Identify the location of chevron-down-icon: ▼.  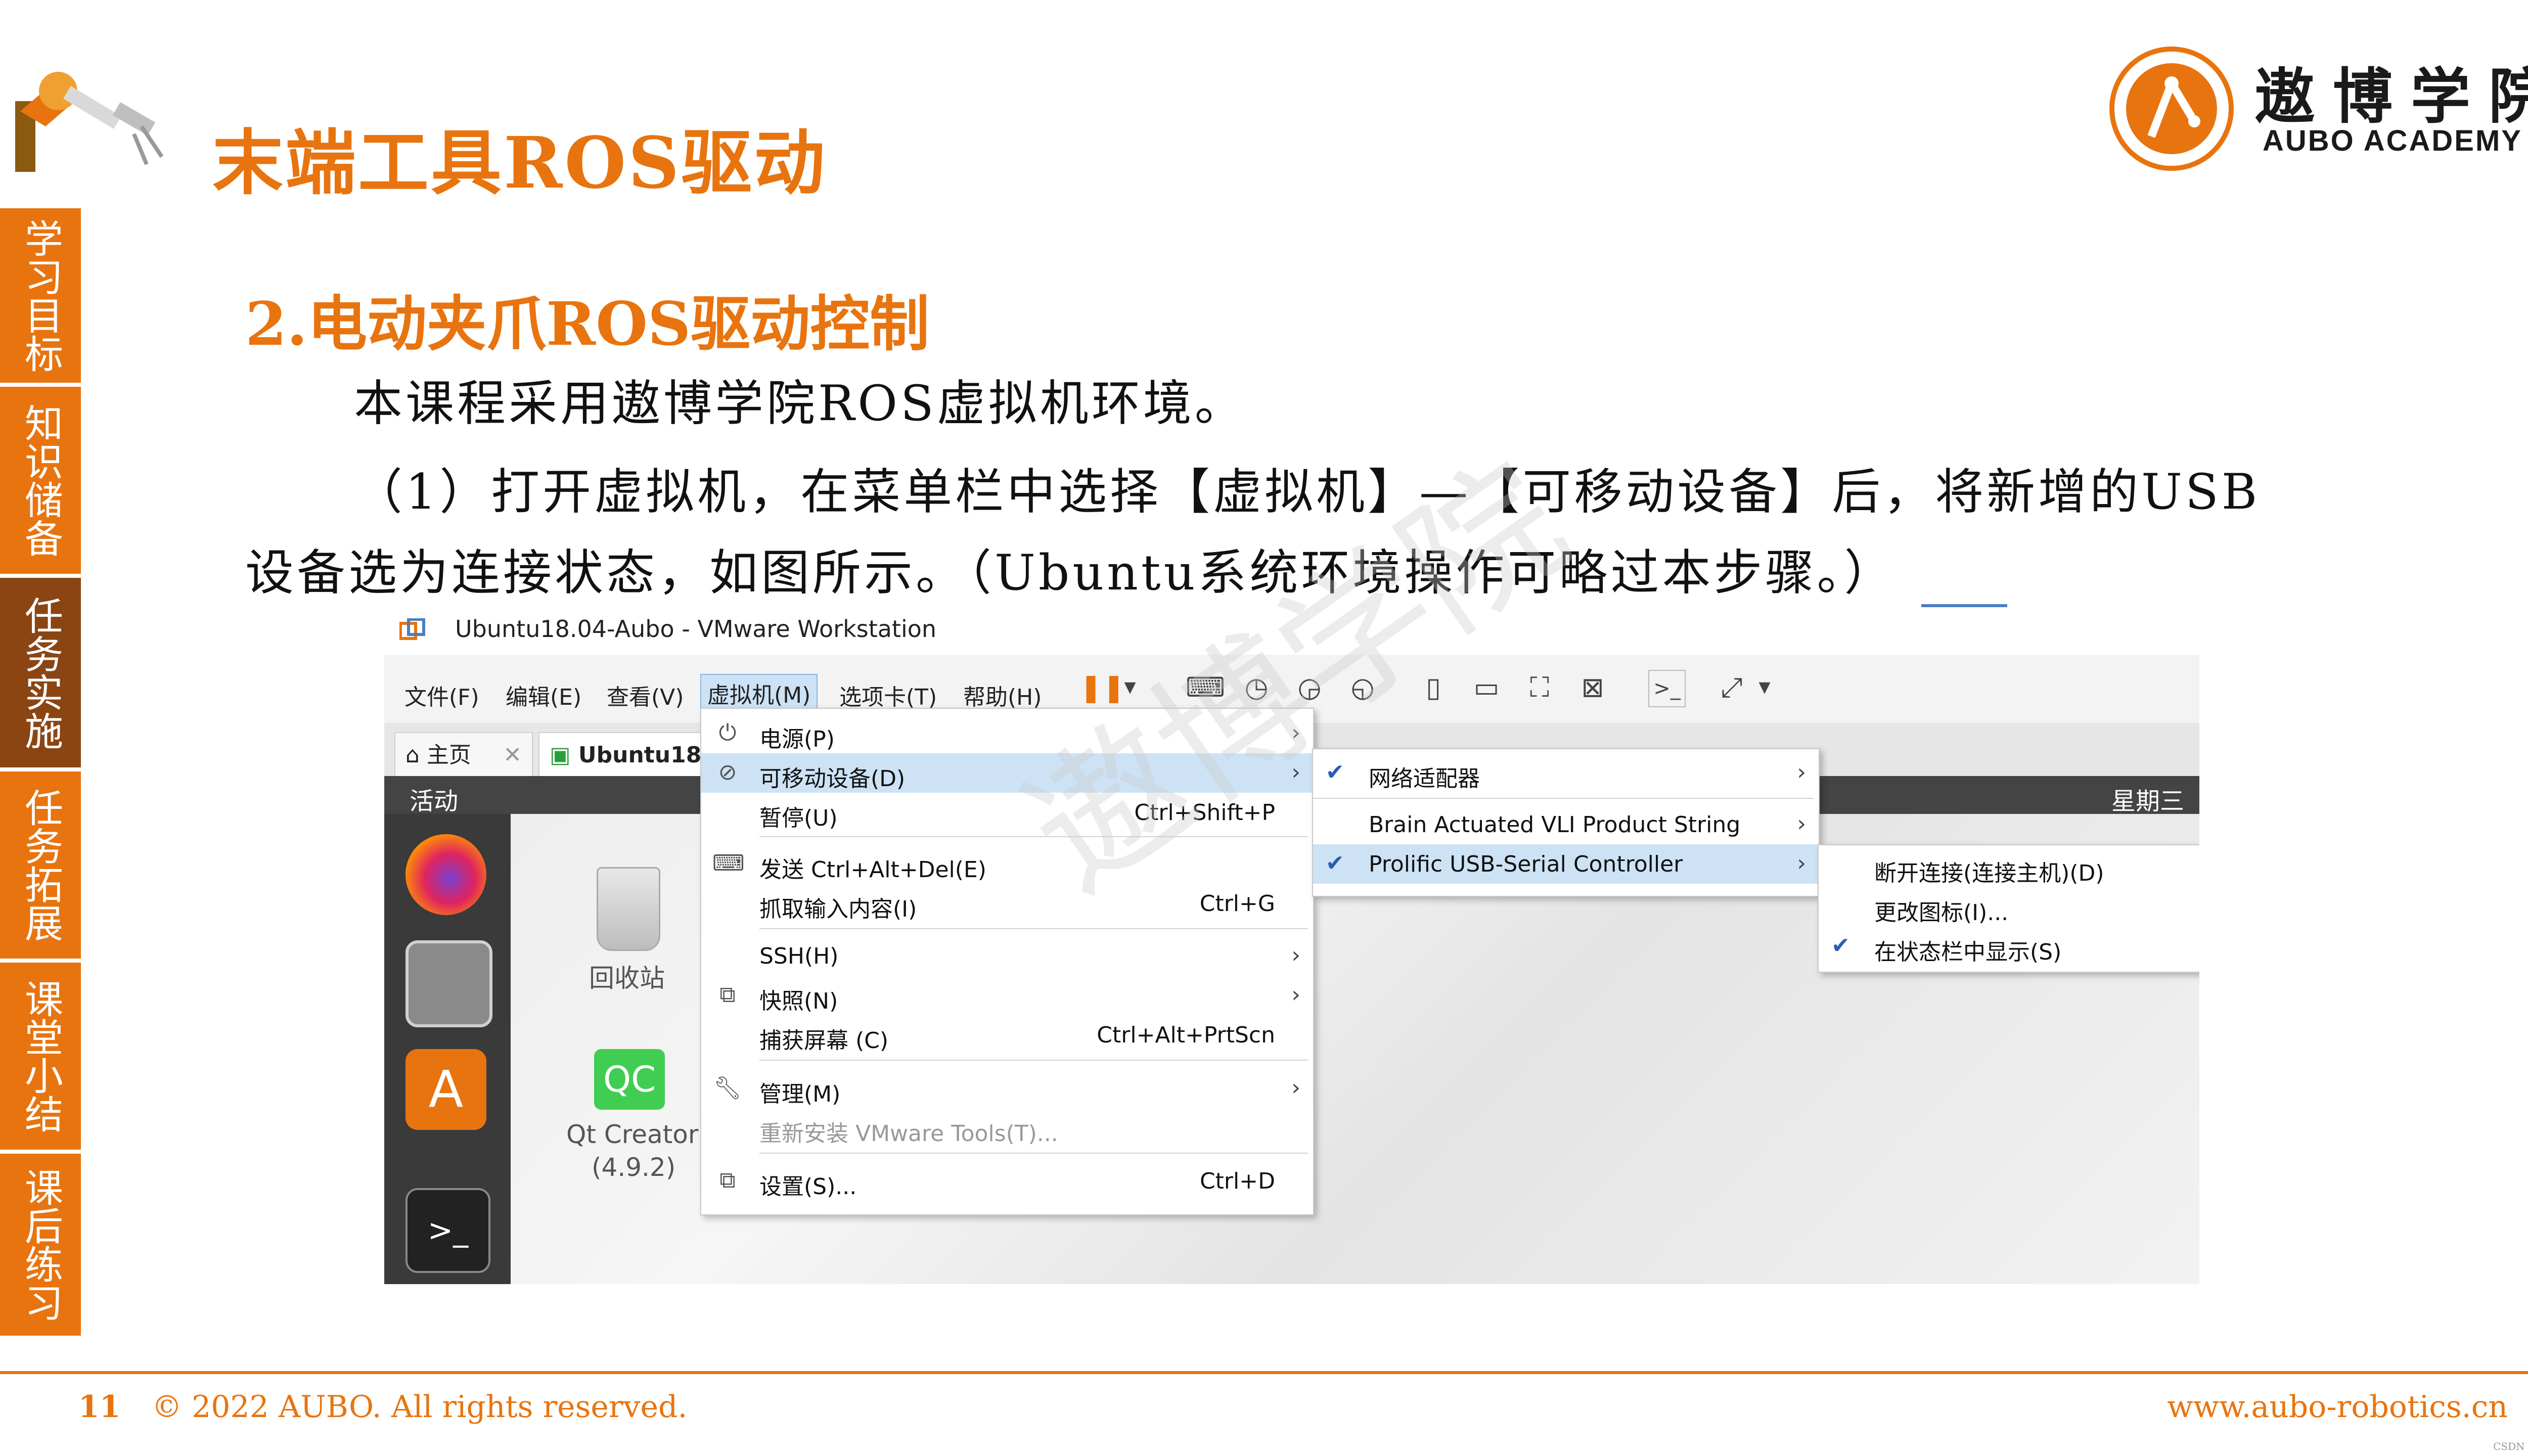
(1765, 687).